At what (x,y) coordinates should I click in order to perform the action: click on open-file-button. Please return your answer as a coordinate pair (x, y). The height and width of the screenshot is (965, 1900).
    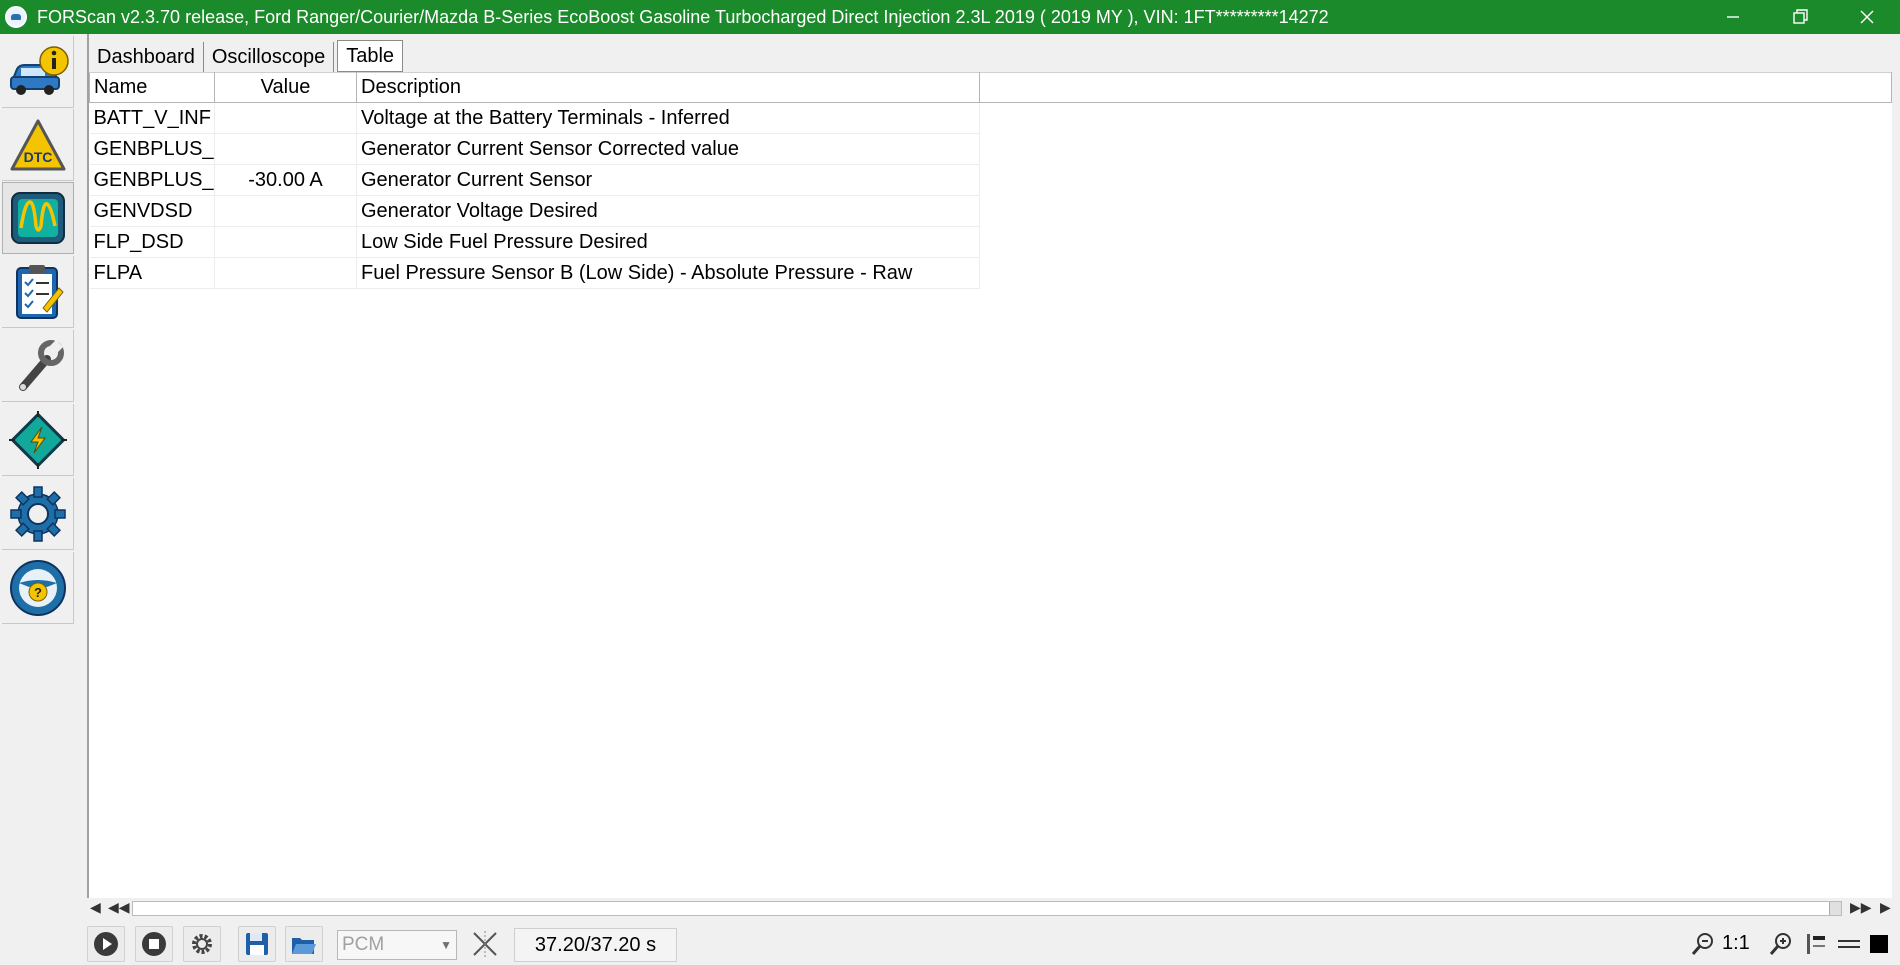
    Looking at the image, I should click on (304, 944).